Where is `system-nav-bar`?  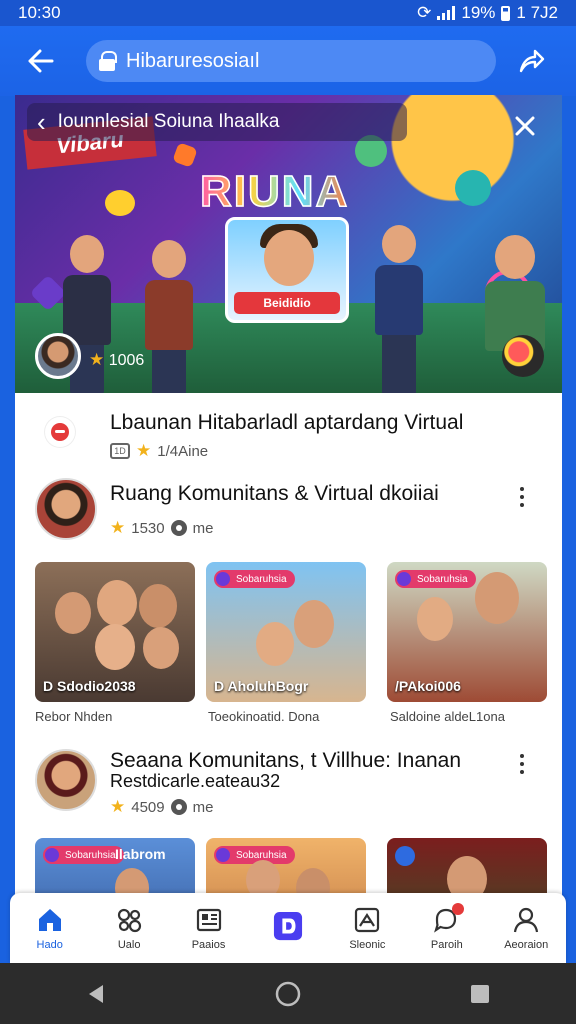 system-nav-bar is located at coordinates (288, 993).